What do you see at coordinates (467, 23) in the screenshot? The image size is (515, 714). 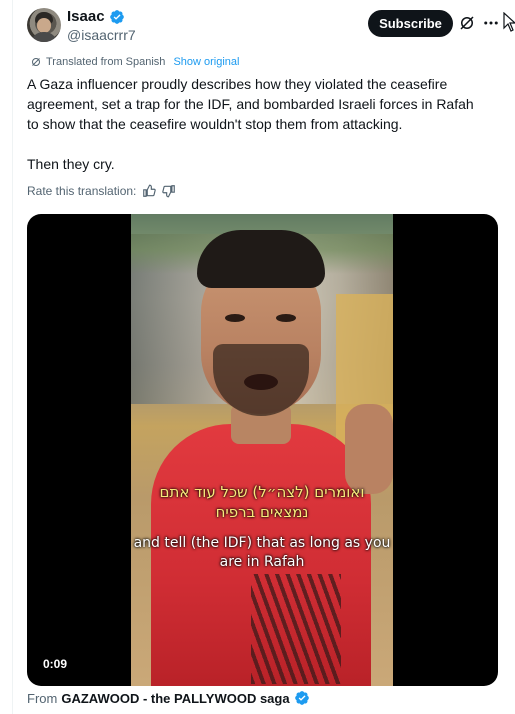 I see `grok-icon` at bounding box center [467, 23].